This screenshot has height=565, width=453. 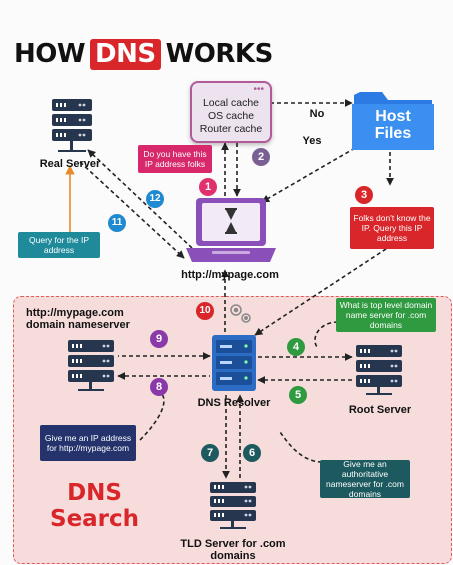 What do you see at coordinates (233, 544) in the screenshot?
I see `tld-line1: TLD Server for .com` at bounding box center [233, 544].